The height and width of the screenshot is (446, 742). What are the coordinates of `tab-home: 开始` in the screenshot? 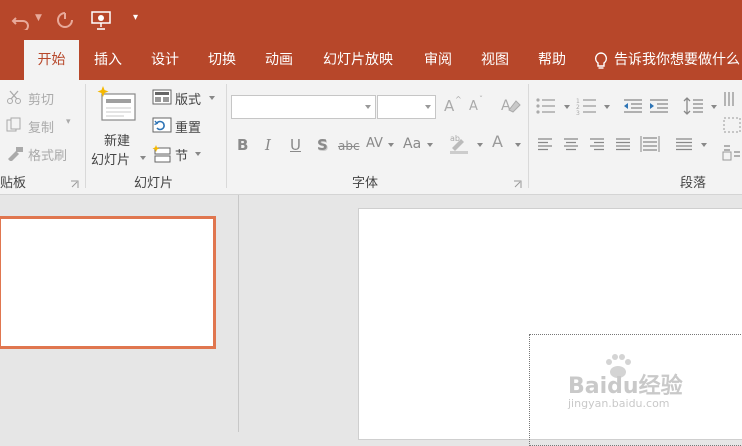 It's located at (51, 60).